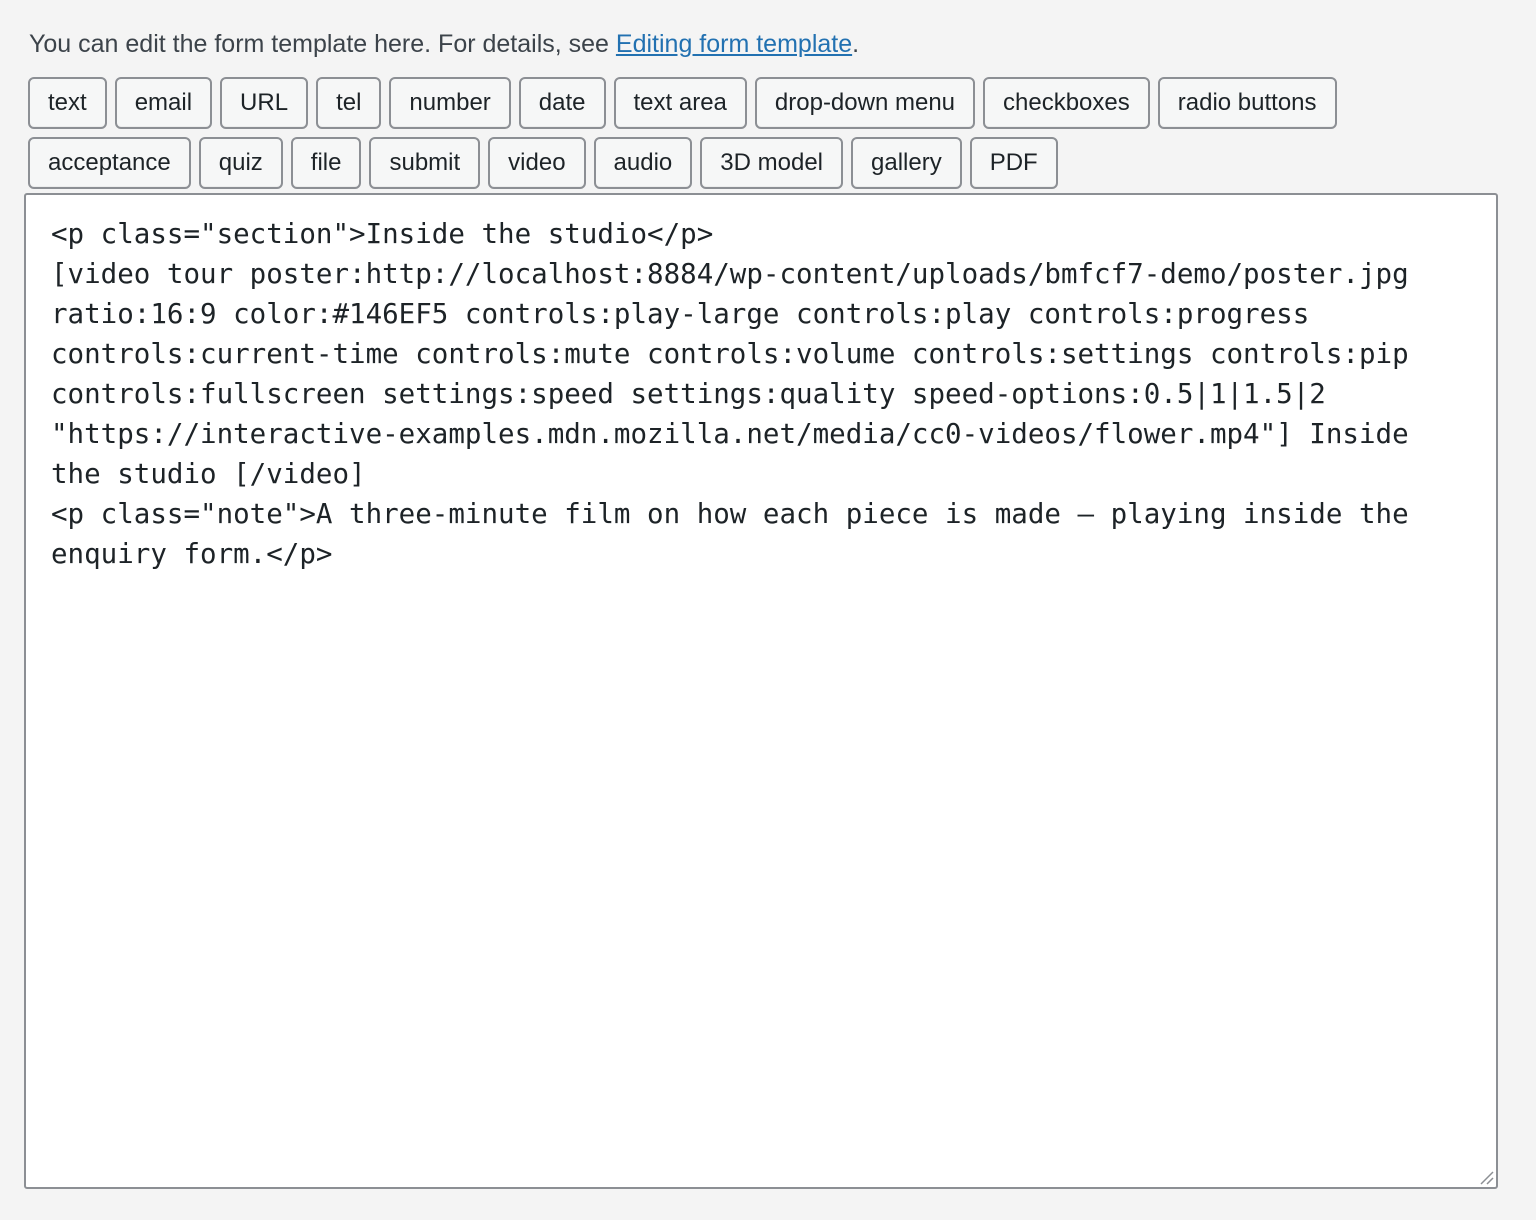 The width and height of the screenshot is (1536, 1220). Describe the element at coordinates (1247, 103) in the screenshot. I see `tag-button-radio-buttons: radio buttons` at that location.